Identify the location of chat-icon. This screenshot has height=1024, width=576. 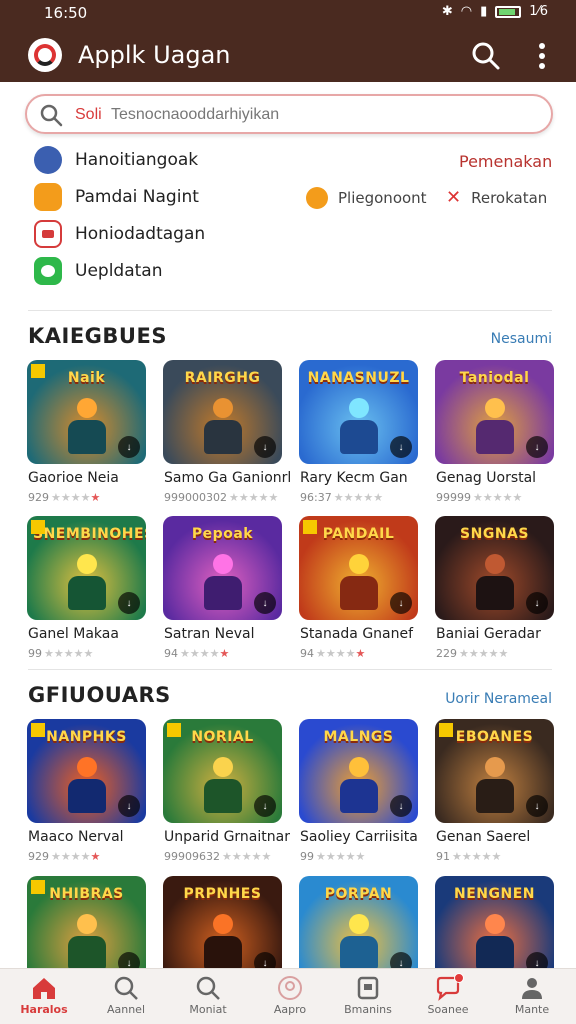
(449, 987).